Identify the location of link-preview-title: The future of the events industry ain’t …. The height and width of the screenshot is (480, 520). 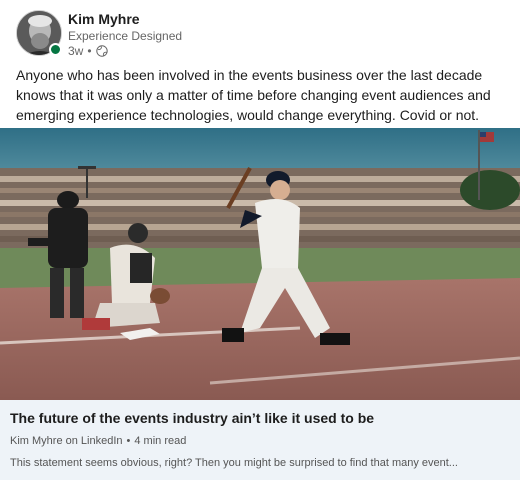
(192, 418).